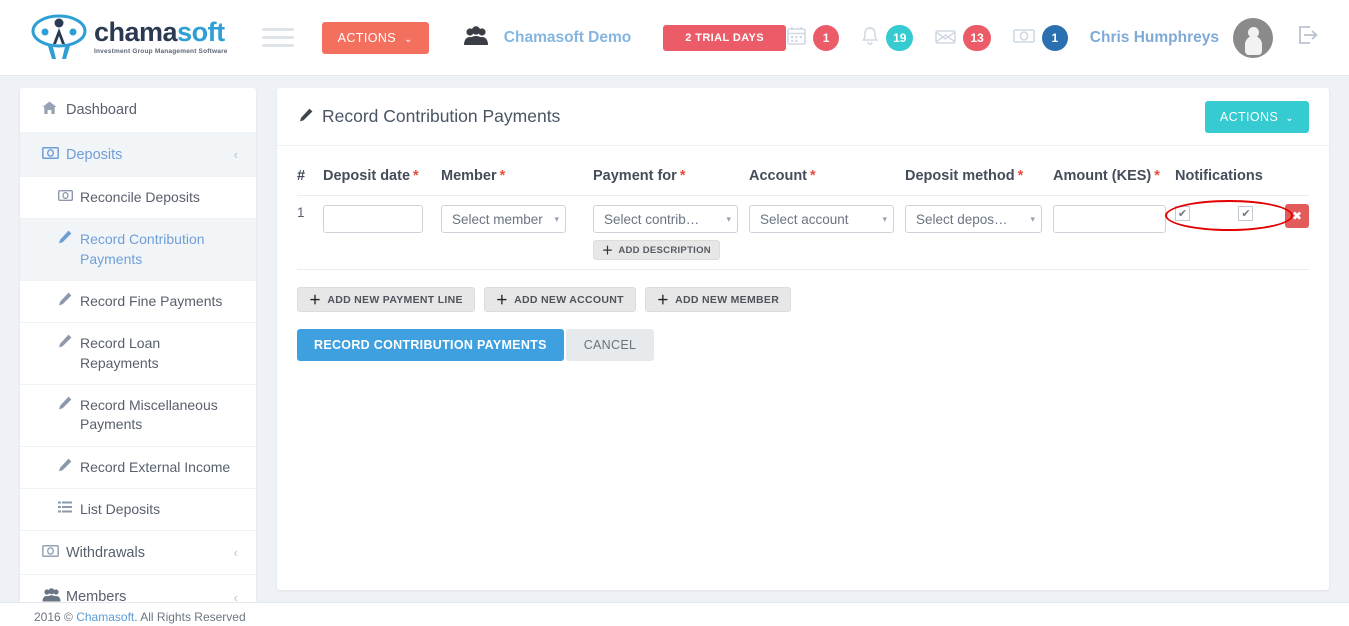  Describe the element at coordinates (674, 614) in the screenshot. I see `page-footer: 2016 © Chamasoft. All Rights Reserved` at that location.